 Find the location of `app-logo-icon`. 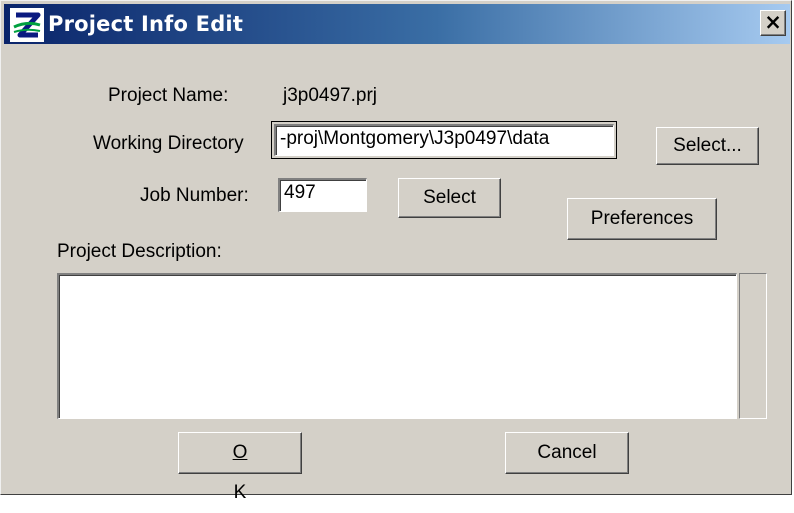

app-logo-icon is located at coordinates (27, 25).